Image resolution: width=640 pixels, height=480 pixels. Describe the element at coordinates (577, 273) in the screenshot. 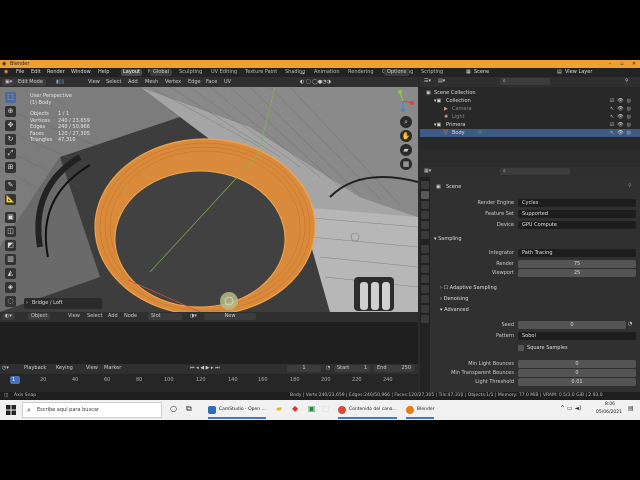

I see `viewport-samples-field: 25` at that location.